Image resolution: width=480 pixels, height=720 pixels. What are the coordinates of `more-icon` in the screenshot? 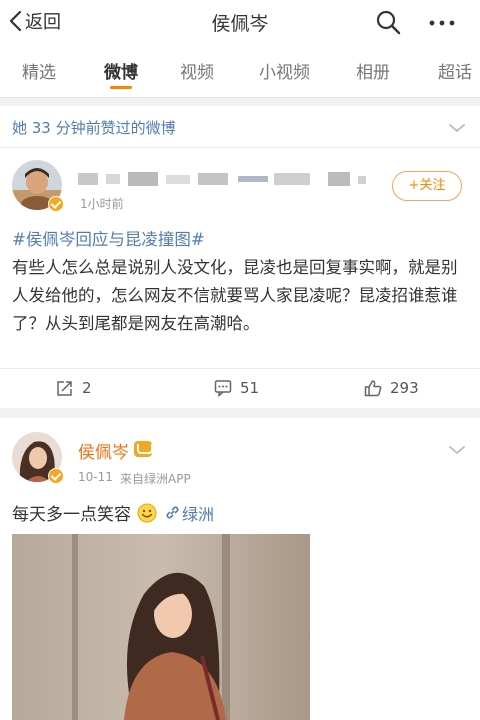 It's located at (442, 23).